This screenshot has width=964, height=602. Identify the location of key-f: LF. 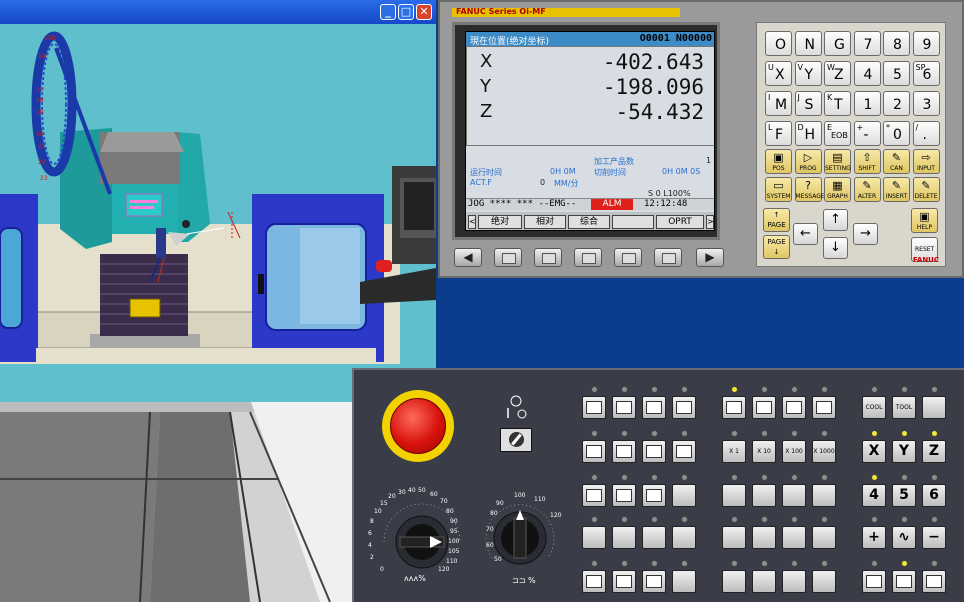
(778, 133).